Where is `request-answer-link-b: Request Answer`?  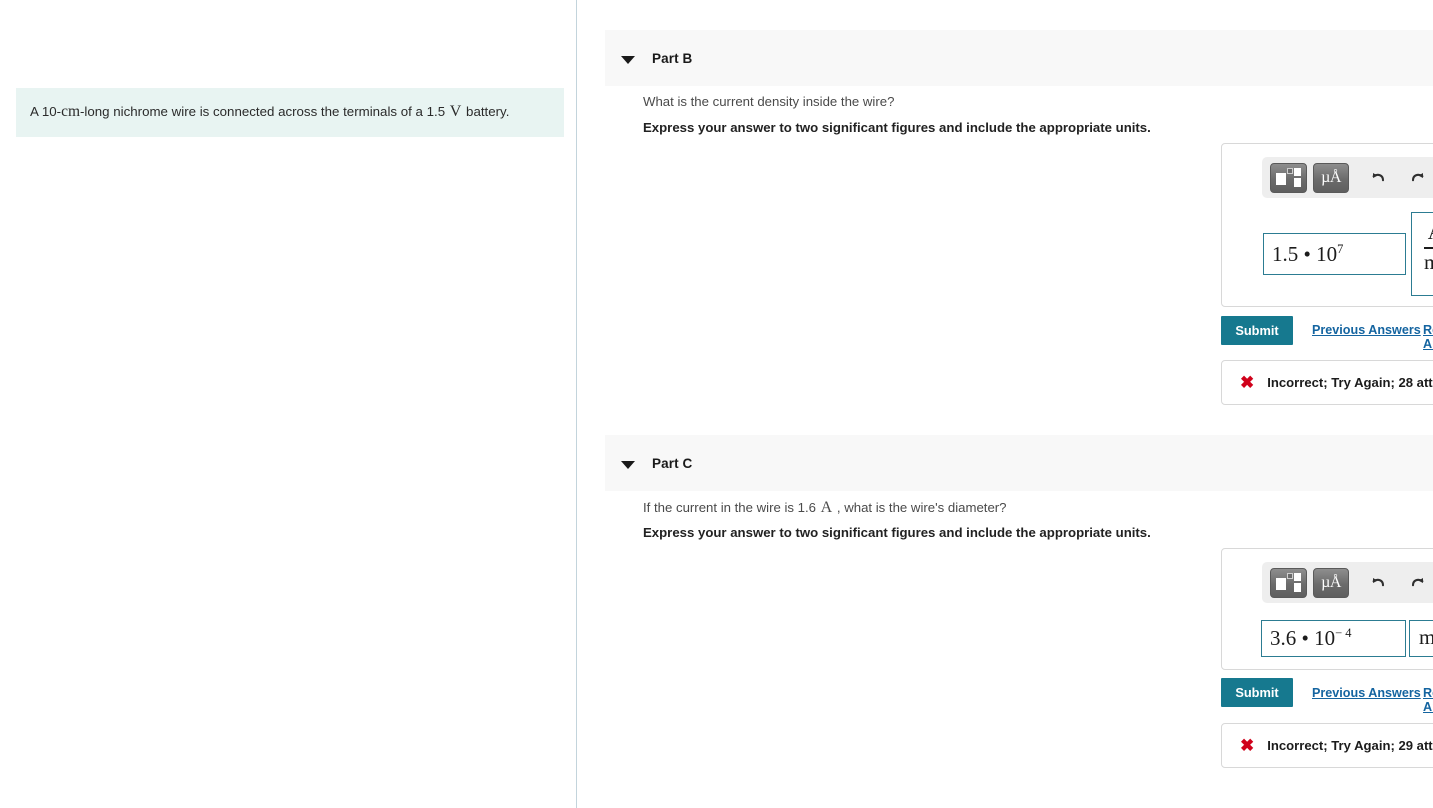
request-answer-link-b: Request Answer is located at coordinates (1428, 337).